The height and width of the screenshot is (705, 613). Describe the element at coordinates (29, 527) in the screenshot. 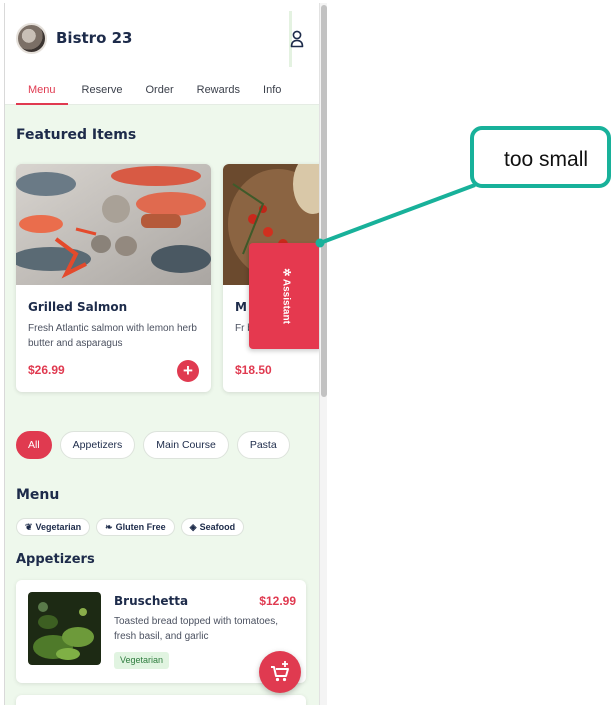

I see `leaf-icon: ❦` at that location.